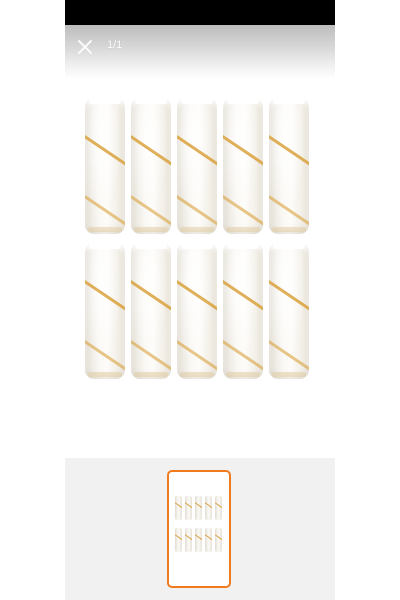  What do you see at coordinates (115, 45) in the screenshot?
I see `page-counter: 1/1` at bounding box center [115, 45].